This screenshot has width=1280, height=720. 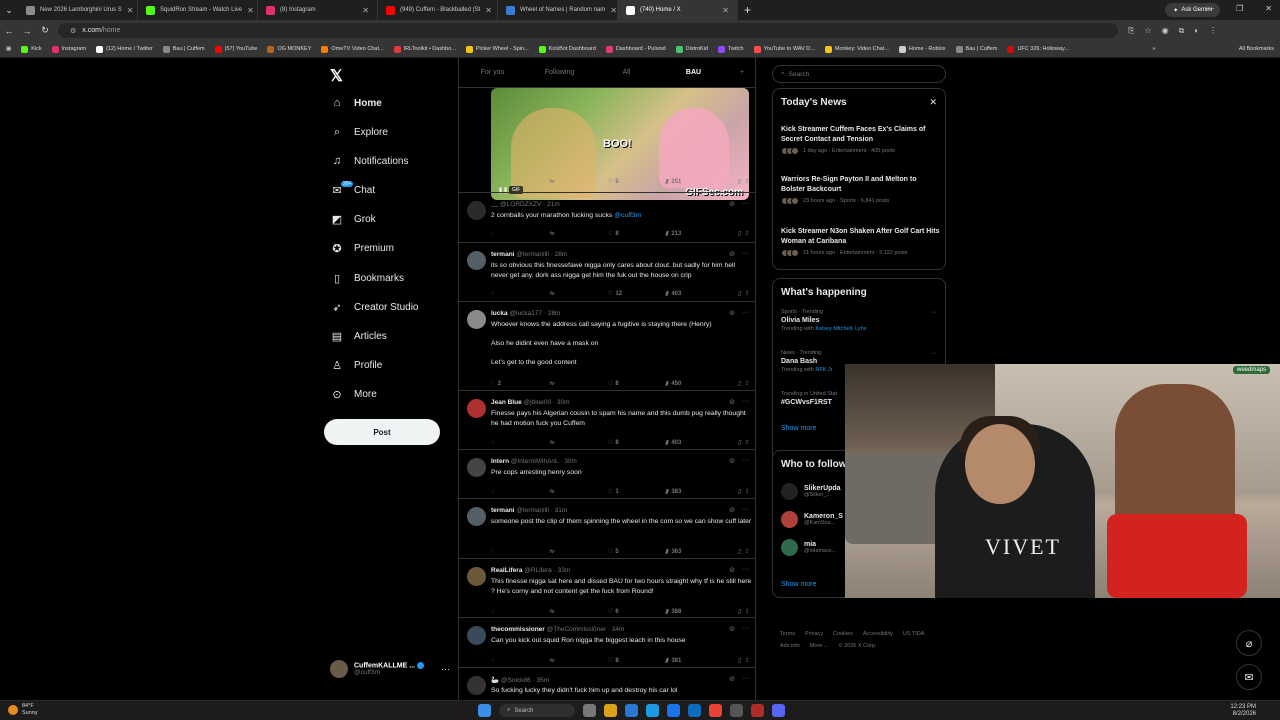 I want to click on browser-tab: SquidRon Stream - Watch Live ✕, so click(x=198, y=10).